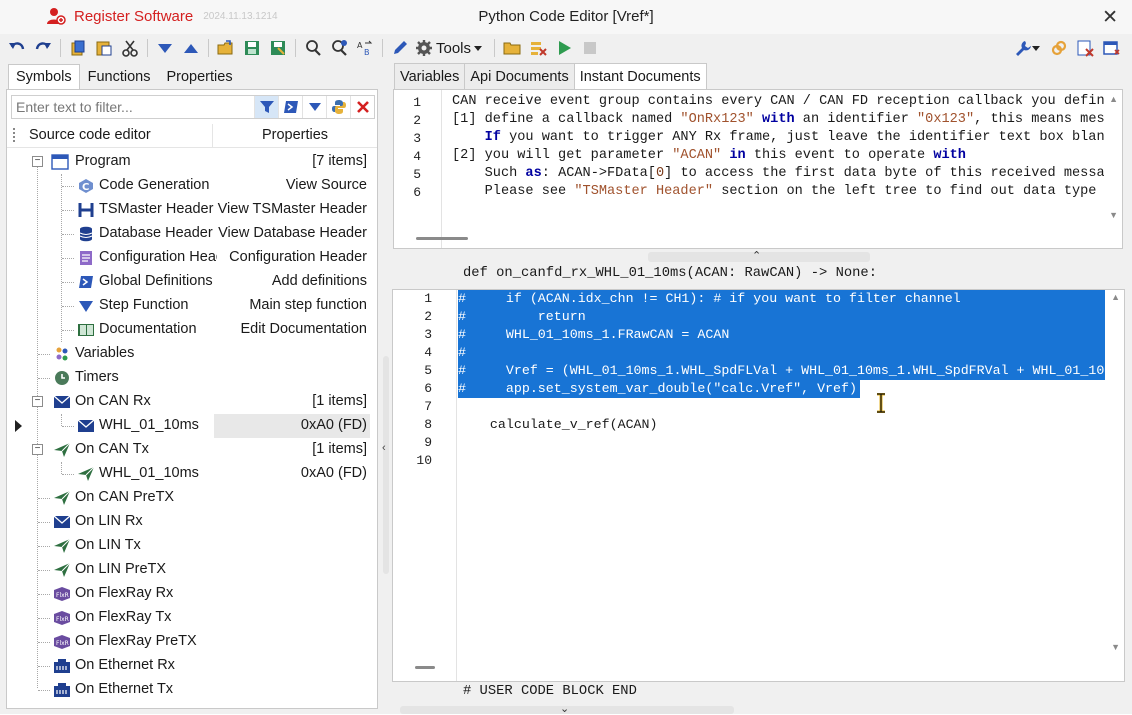  I want to click on redo-button, so click(43, 48).